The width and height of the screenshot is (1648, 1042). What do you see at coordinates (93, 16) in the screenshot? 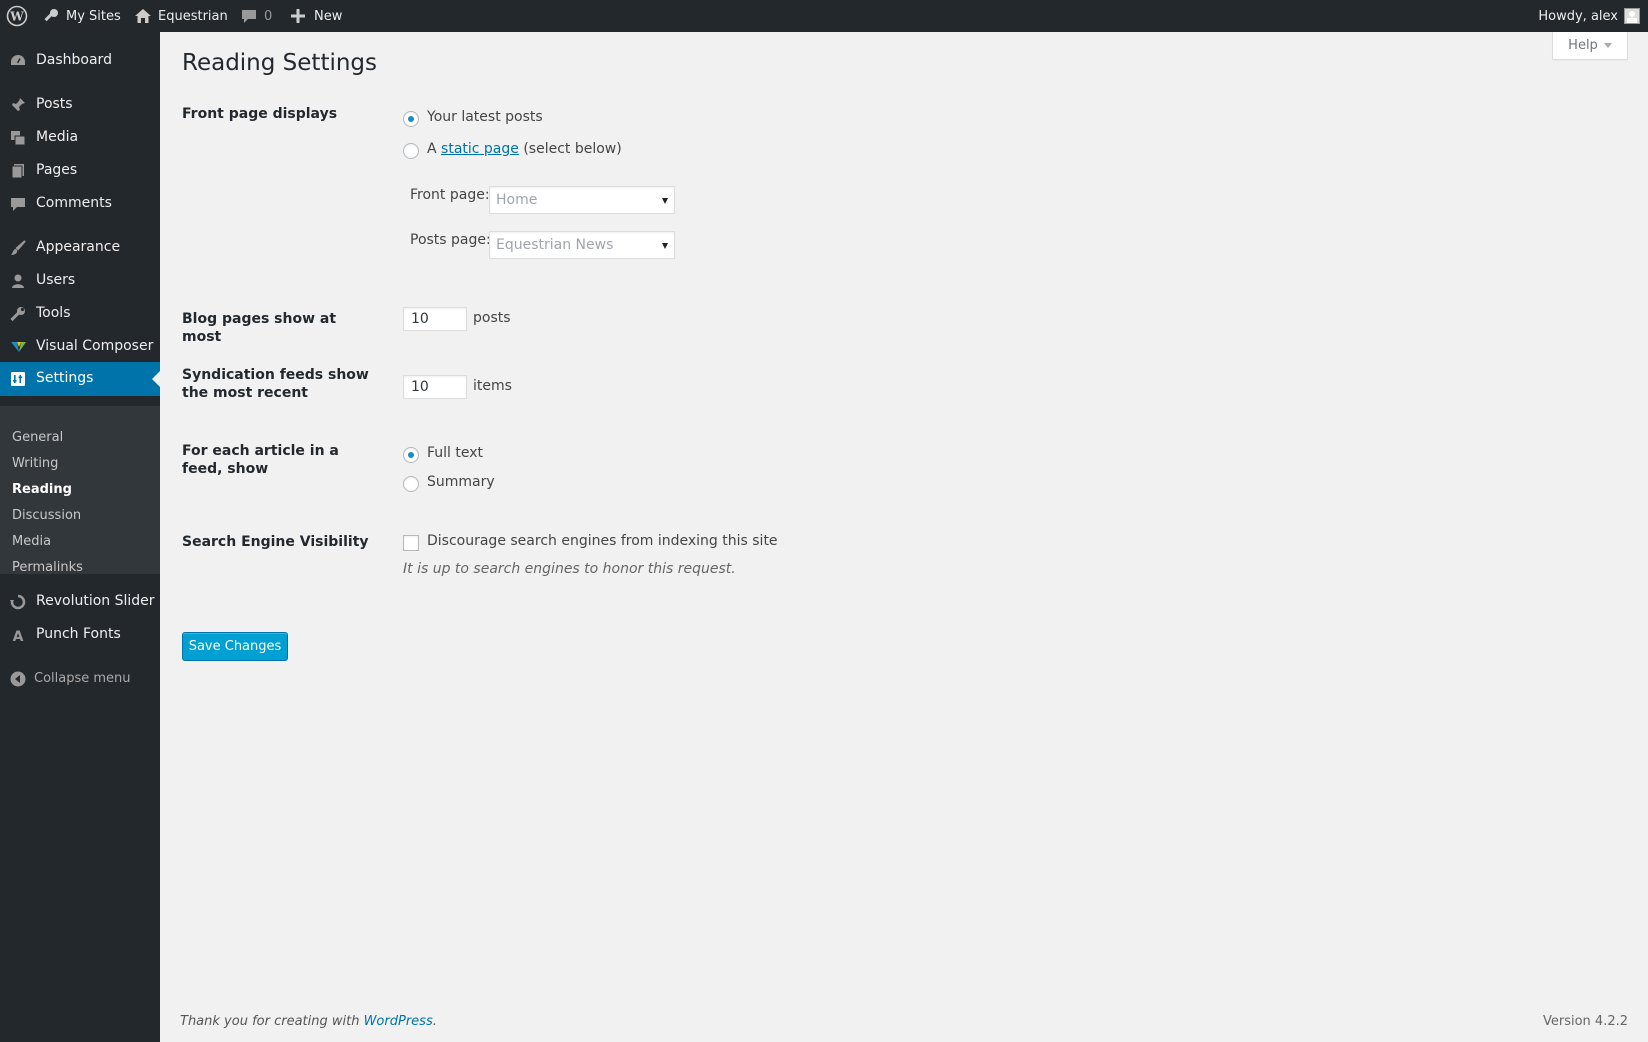
I see `my-sites-label: My Sites` at bounding box center [93, 16].